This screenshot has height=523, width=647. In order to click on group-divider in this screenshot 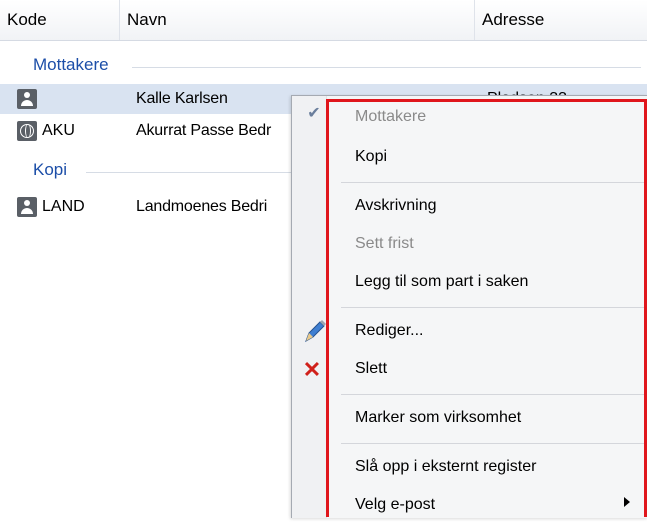, I will do `click(386, 67)`.